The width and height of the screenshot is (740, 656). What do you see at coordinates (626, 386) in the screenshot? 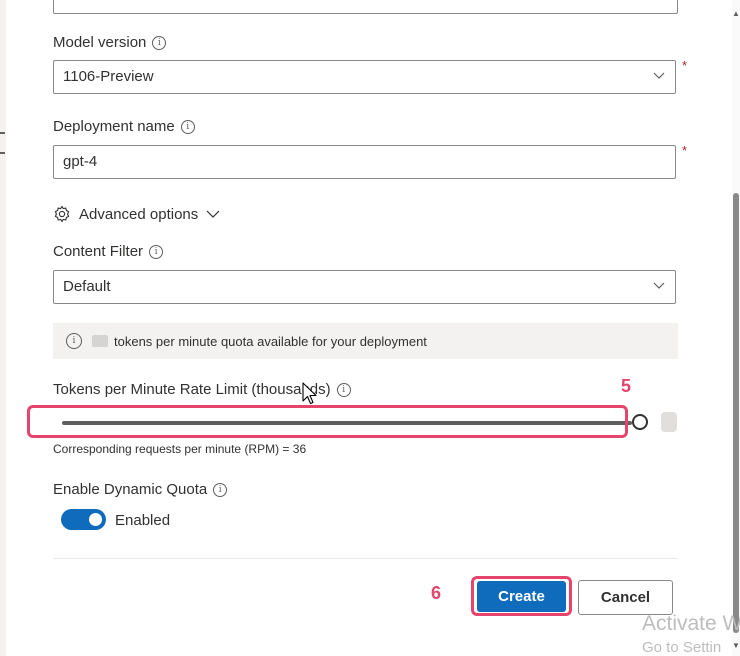
I see `step-5-marker: 5` at bounding box center [626, 386].